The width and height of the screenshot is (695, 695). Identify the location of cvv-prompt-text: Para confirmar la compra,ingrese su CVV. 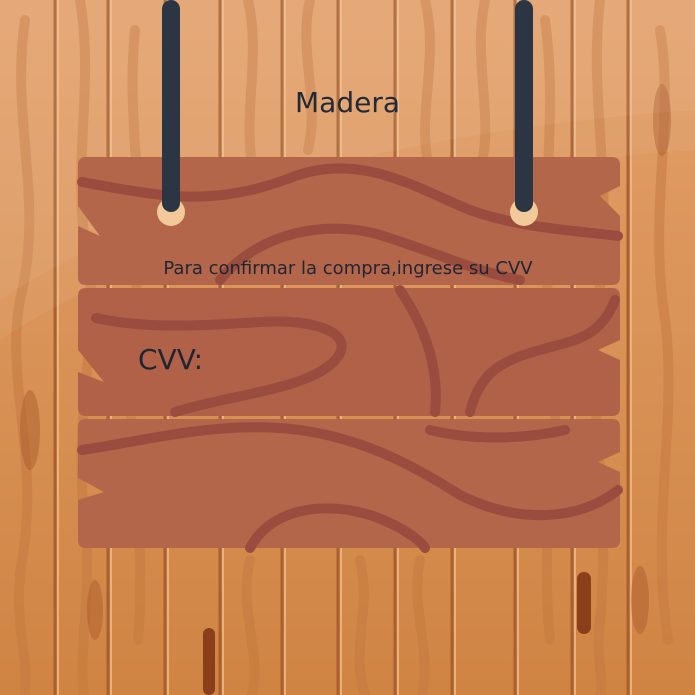
(348, 268).